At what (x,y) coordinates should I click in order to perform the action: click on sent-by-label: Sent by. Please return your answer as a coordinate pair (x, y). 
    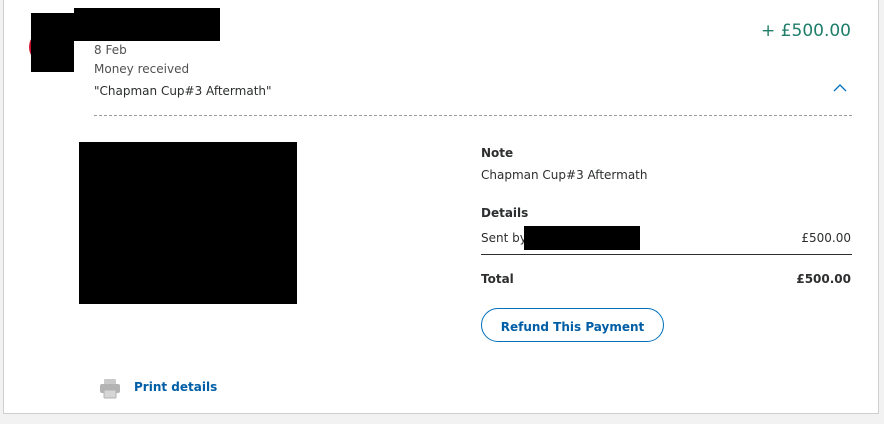
    Looking at the image, I should click on (504, 238).